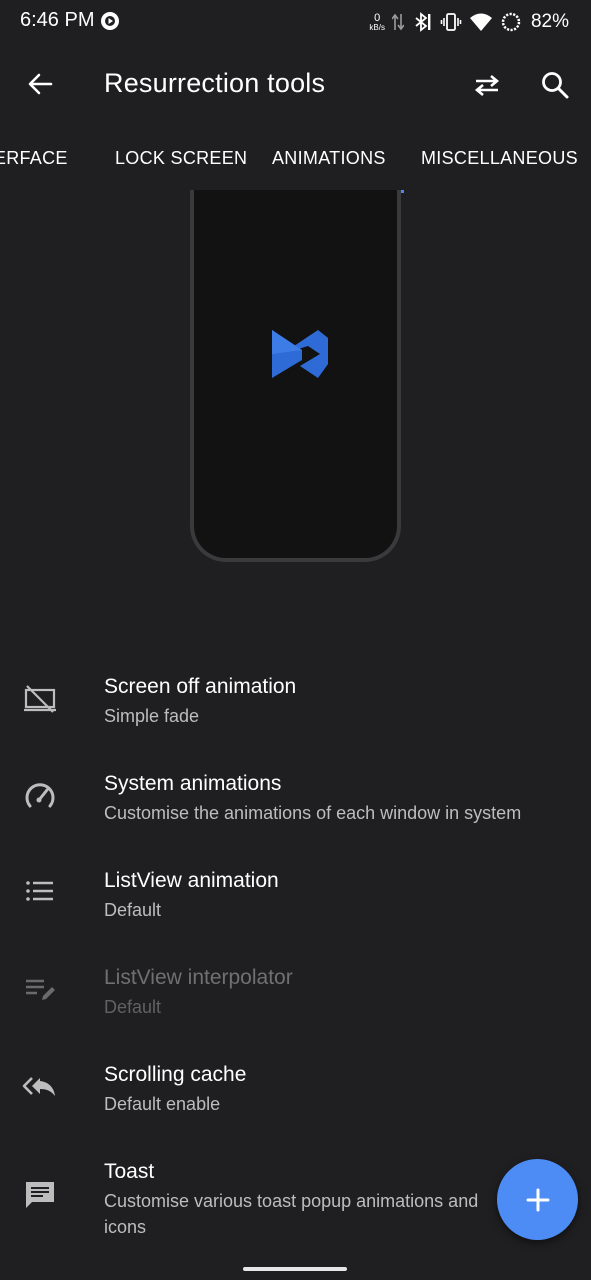 The height and width of the screenshot is (1280, 591). I want to click on add-fab-button, so click(537, 1199).